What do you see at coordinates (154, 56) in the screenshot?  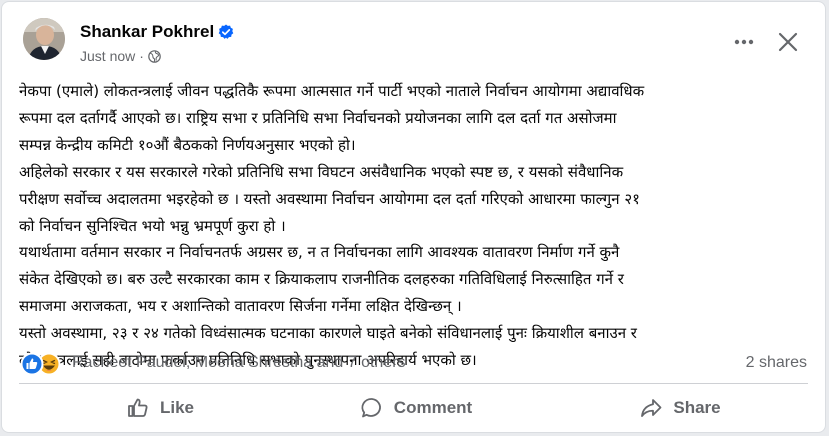 I see `globe-icon` at bounding box center [154, 56].